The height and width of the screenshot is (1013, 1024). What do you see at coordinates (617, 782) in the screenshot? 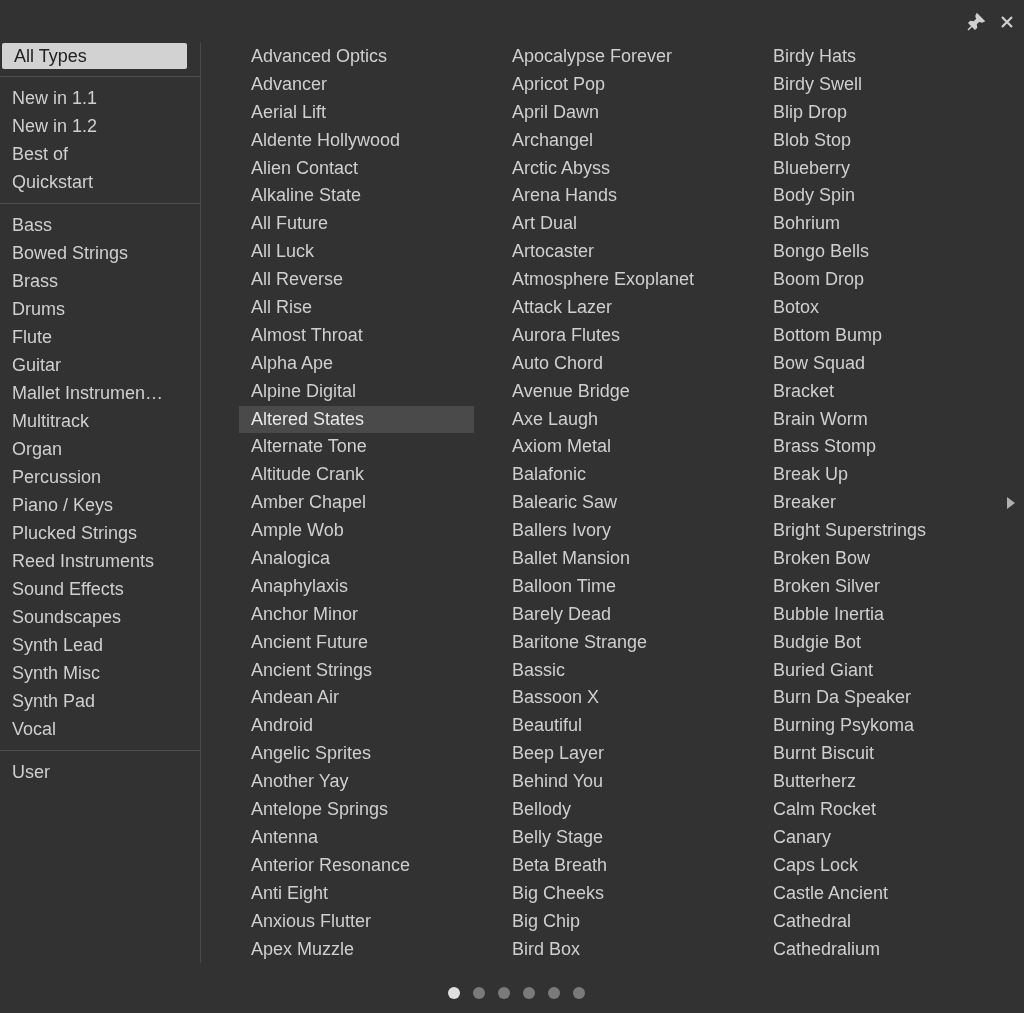
I see `preset-item: Behind You` at bounding box center [617, 782].